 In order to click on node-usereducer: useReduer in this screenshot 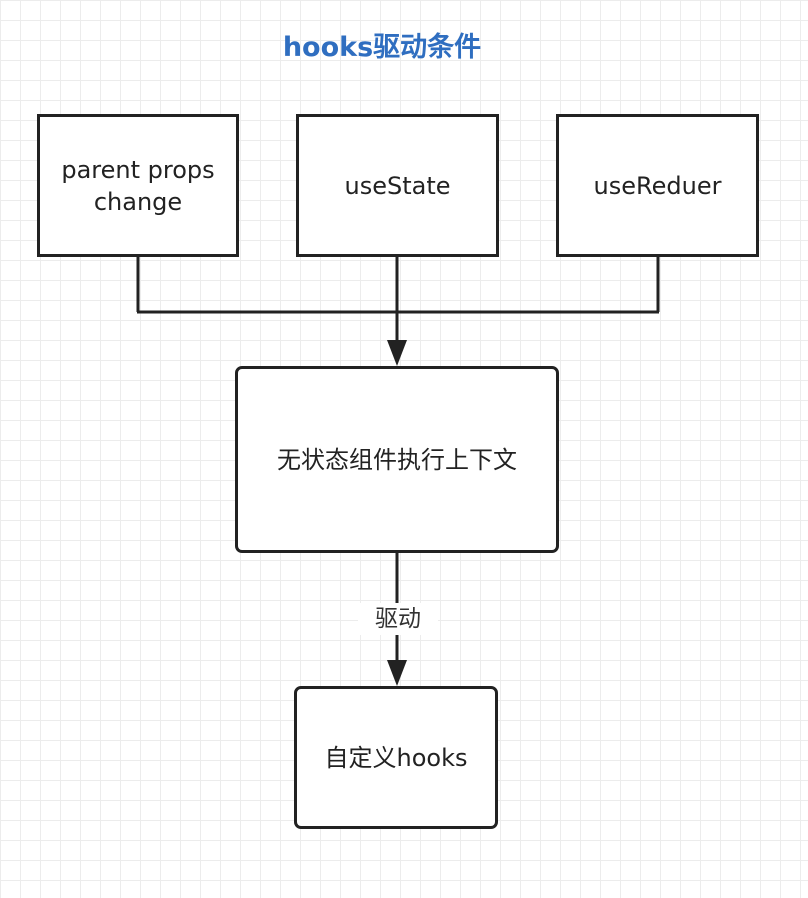, I will do `click(657, 185)`.